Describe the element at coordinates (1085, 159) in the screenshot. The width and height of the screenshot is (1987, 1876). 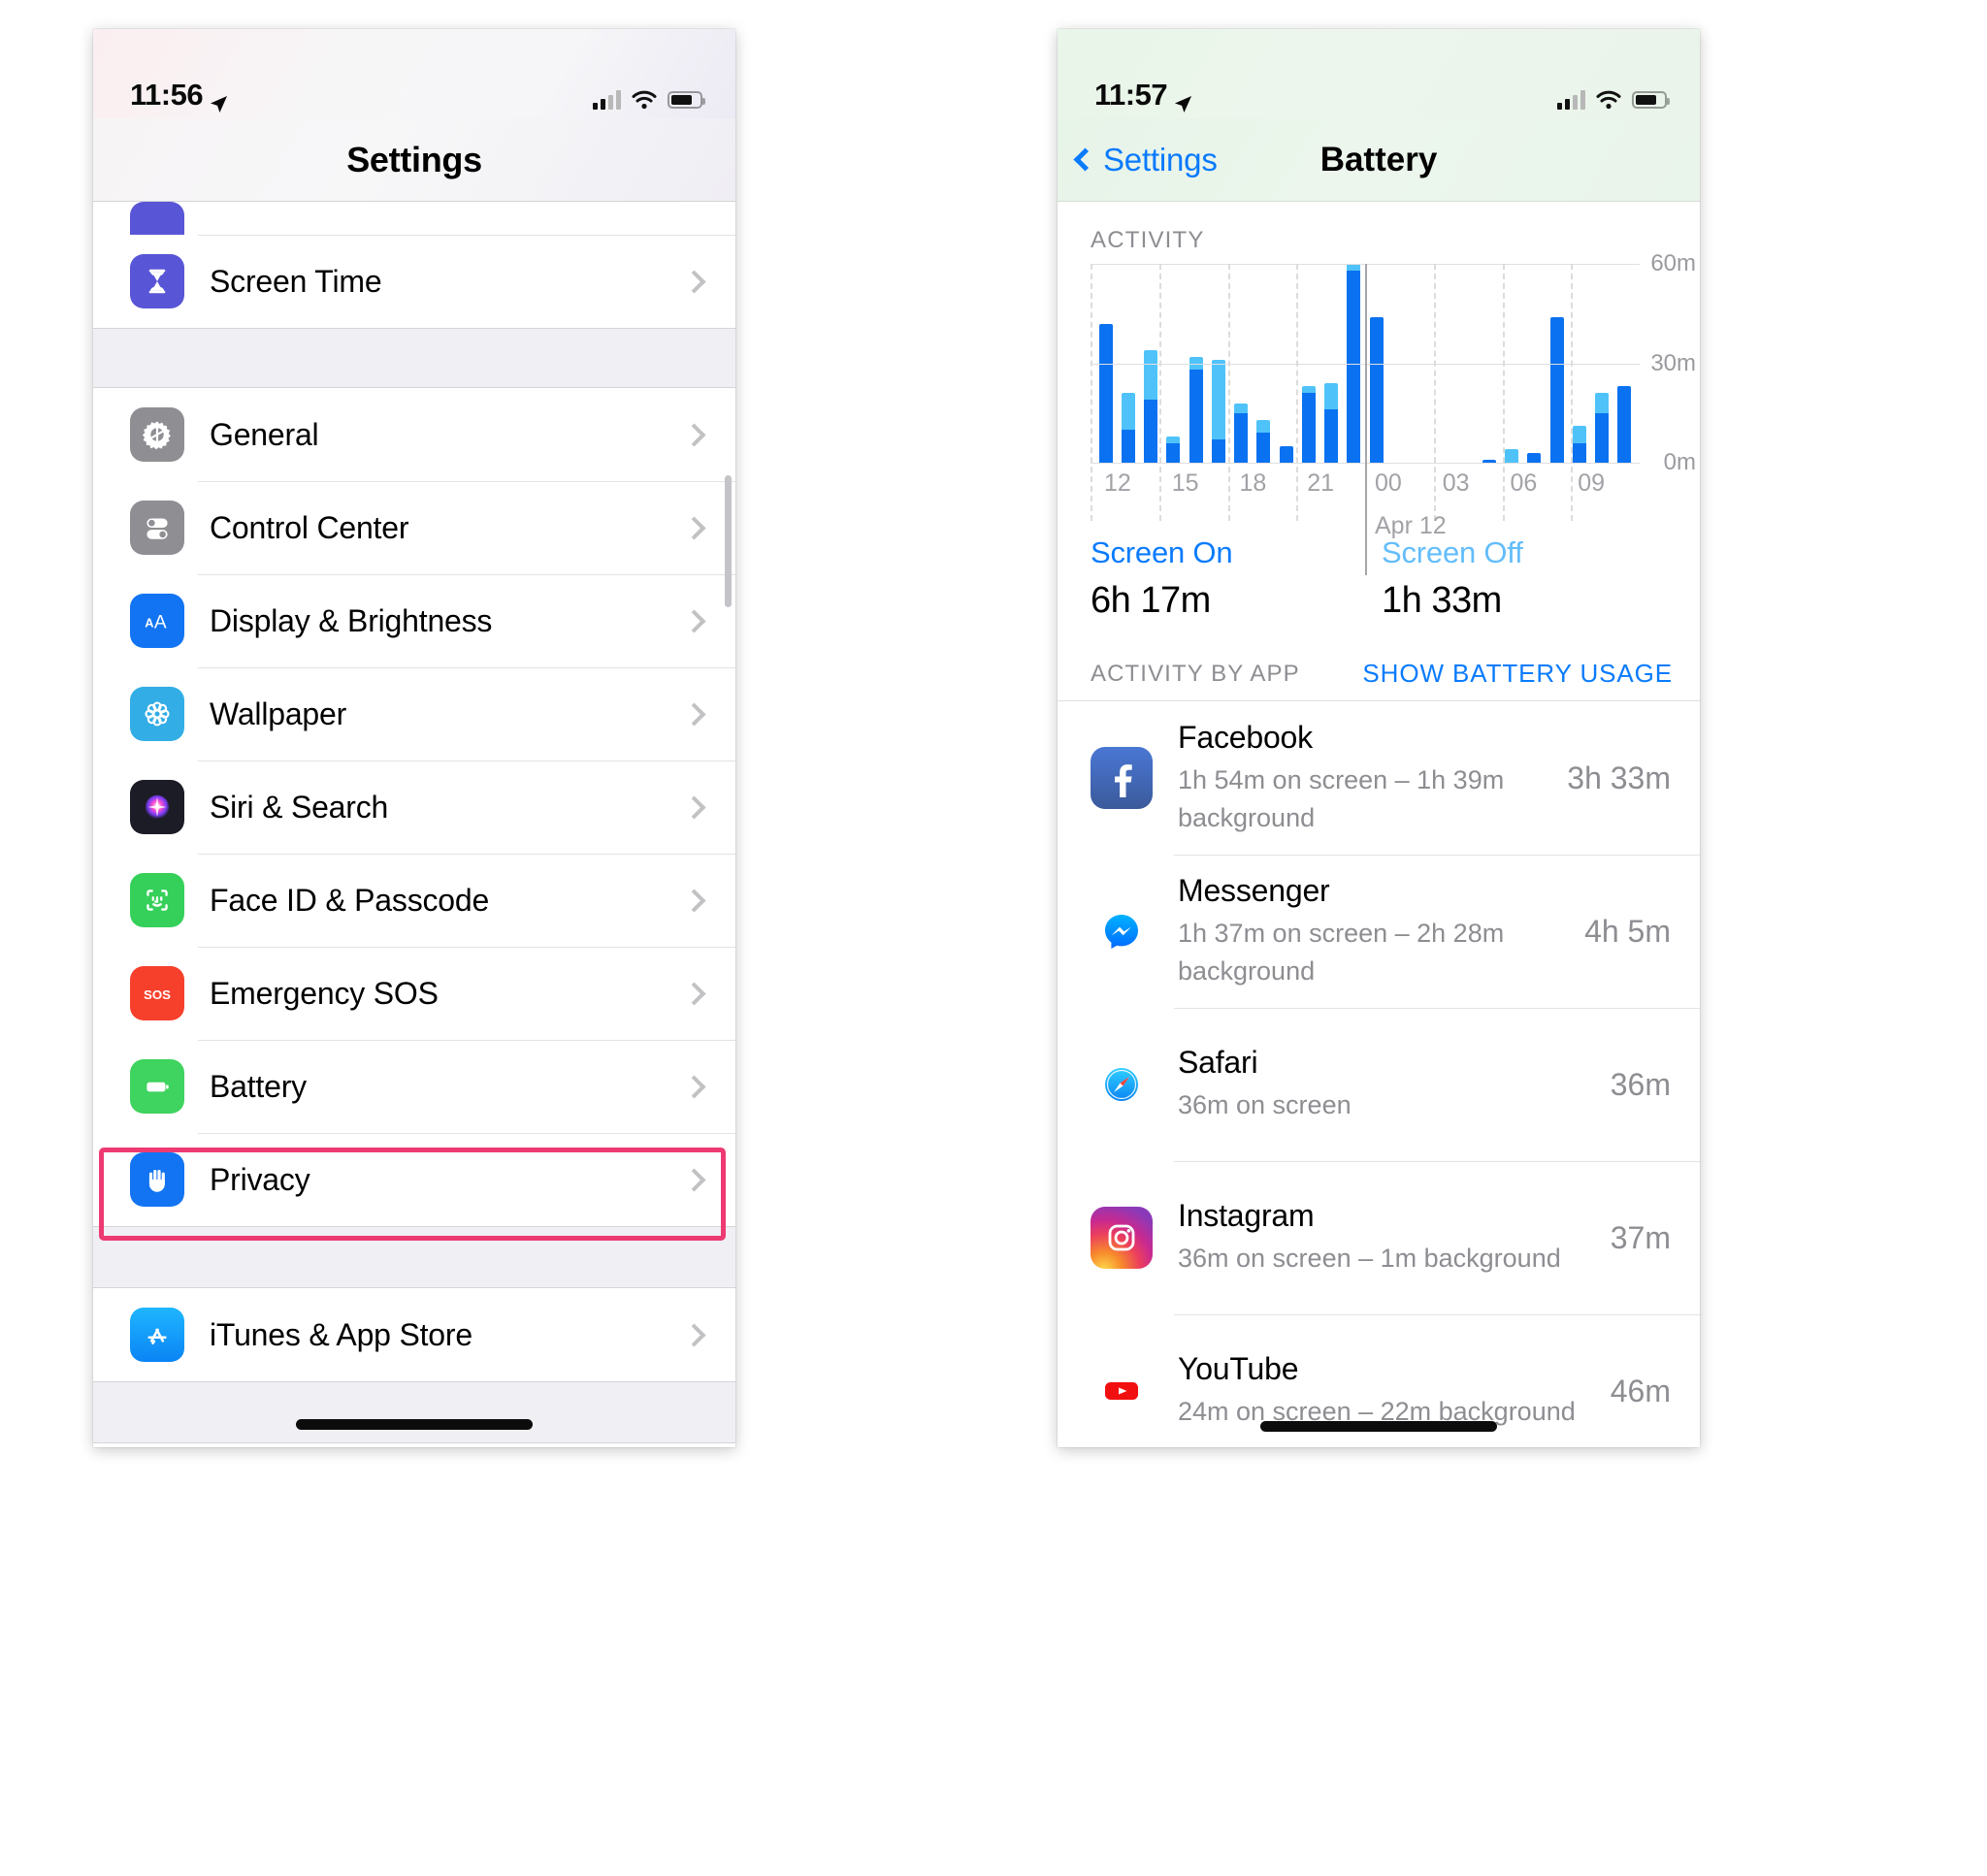
I see `chevron-left-icon` at that location.